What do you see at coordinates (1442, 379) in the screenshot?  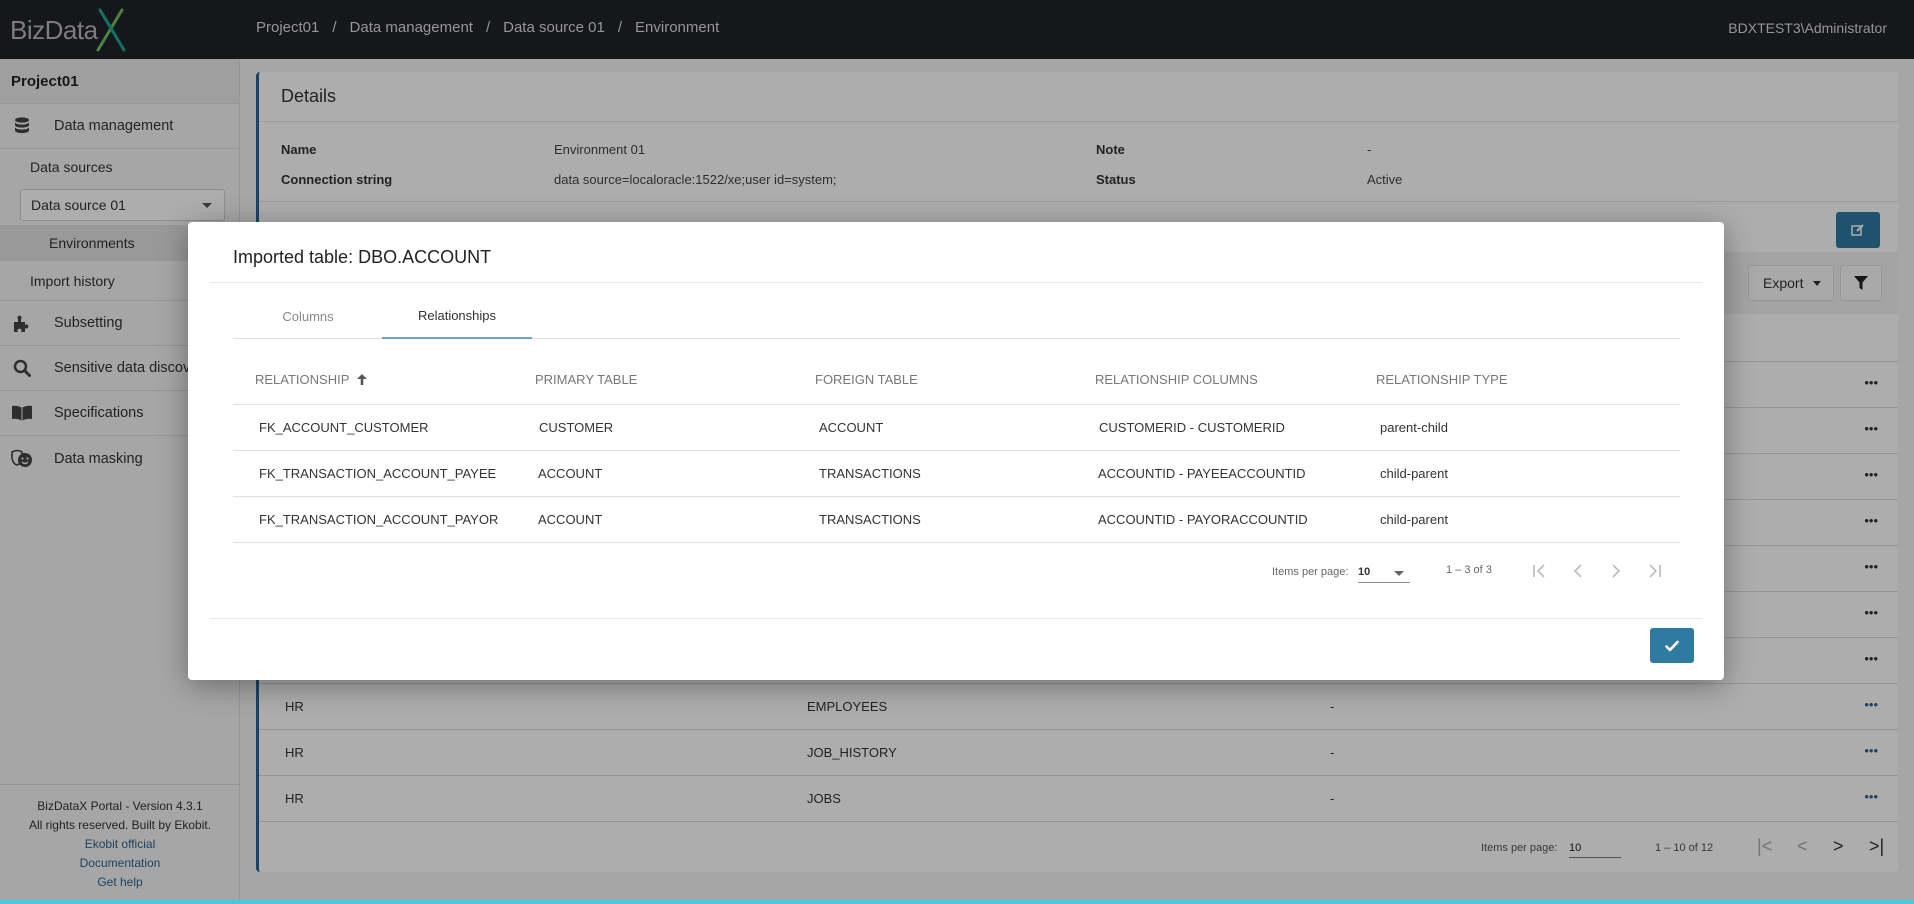 I see `column-header-relationship-type: RELATIONSHIP TYPE` at bounding box center [1442, 379].